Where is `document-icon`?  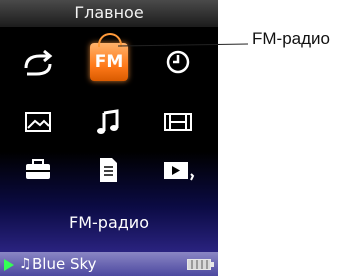 document-icon is located at coordinates (108, 170).